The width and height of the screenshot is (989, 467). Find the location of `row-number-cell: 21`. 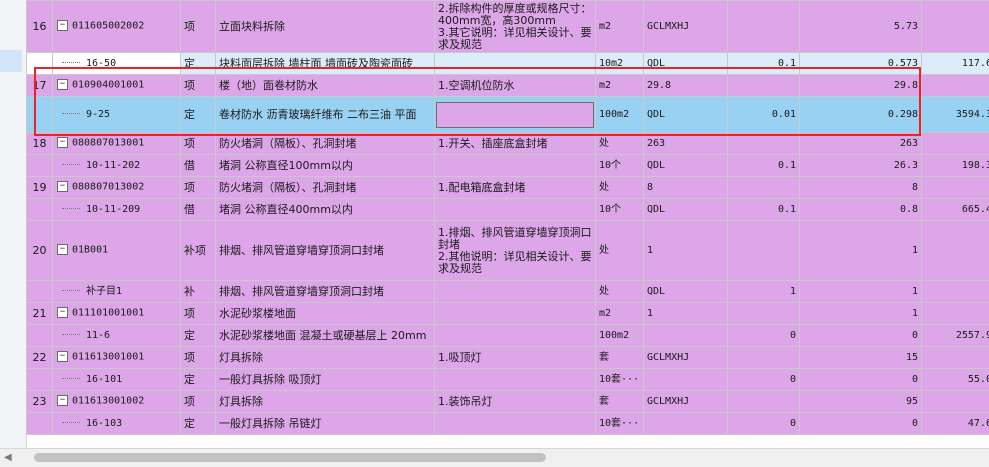

row-number-cell: 21 is located at coordinates (40, 314).